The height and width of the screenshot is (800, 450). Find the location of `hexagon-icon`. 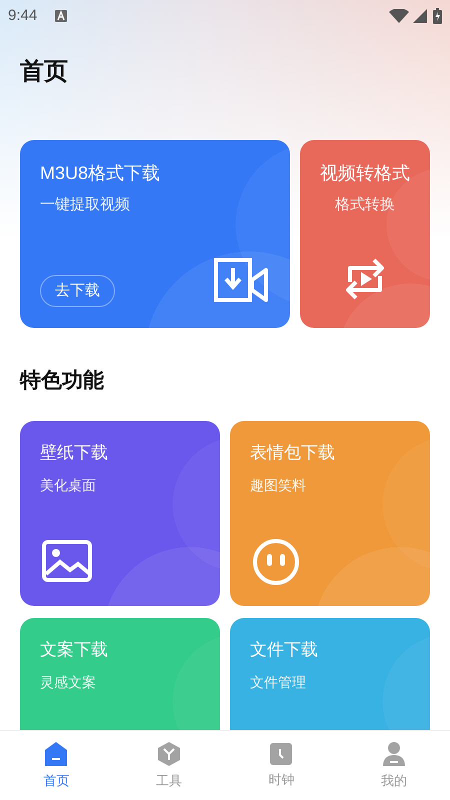

hexagon-icon is located at coordinates (168, 753).